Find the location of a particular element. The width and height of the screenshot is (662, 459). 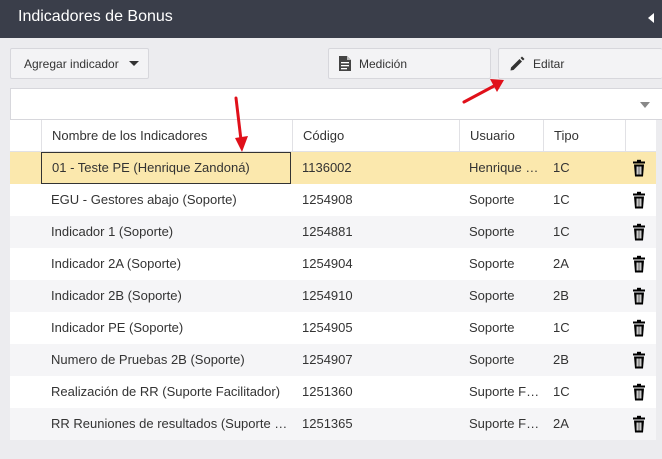

collapse-panel-icon is located at coordinates (651, 18).